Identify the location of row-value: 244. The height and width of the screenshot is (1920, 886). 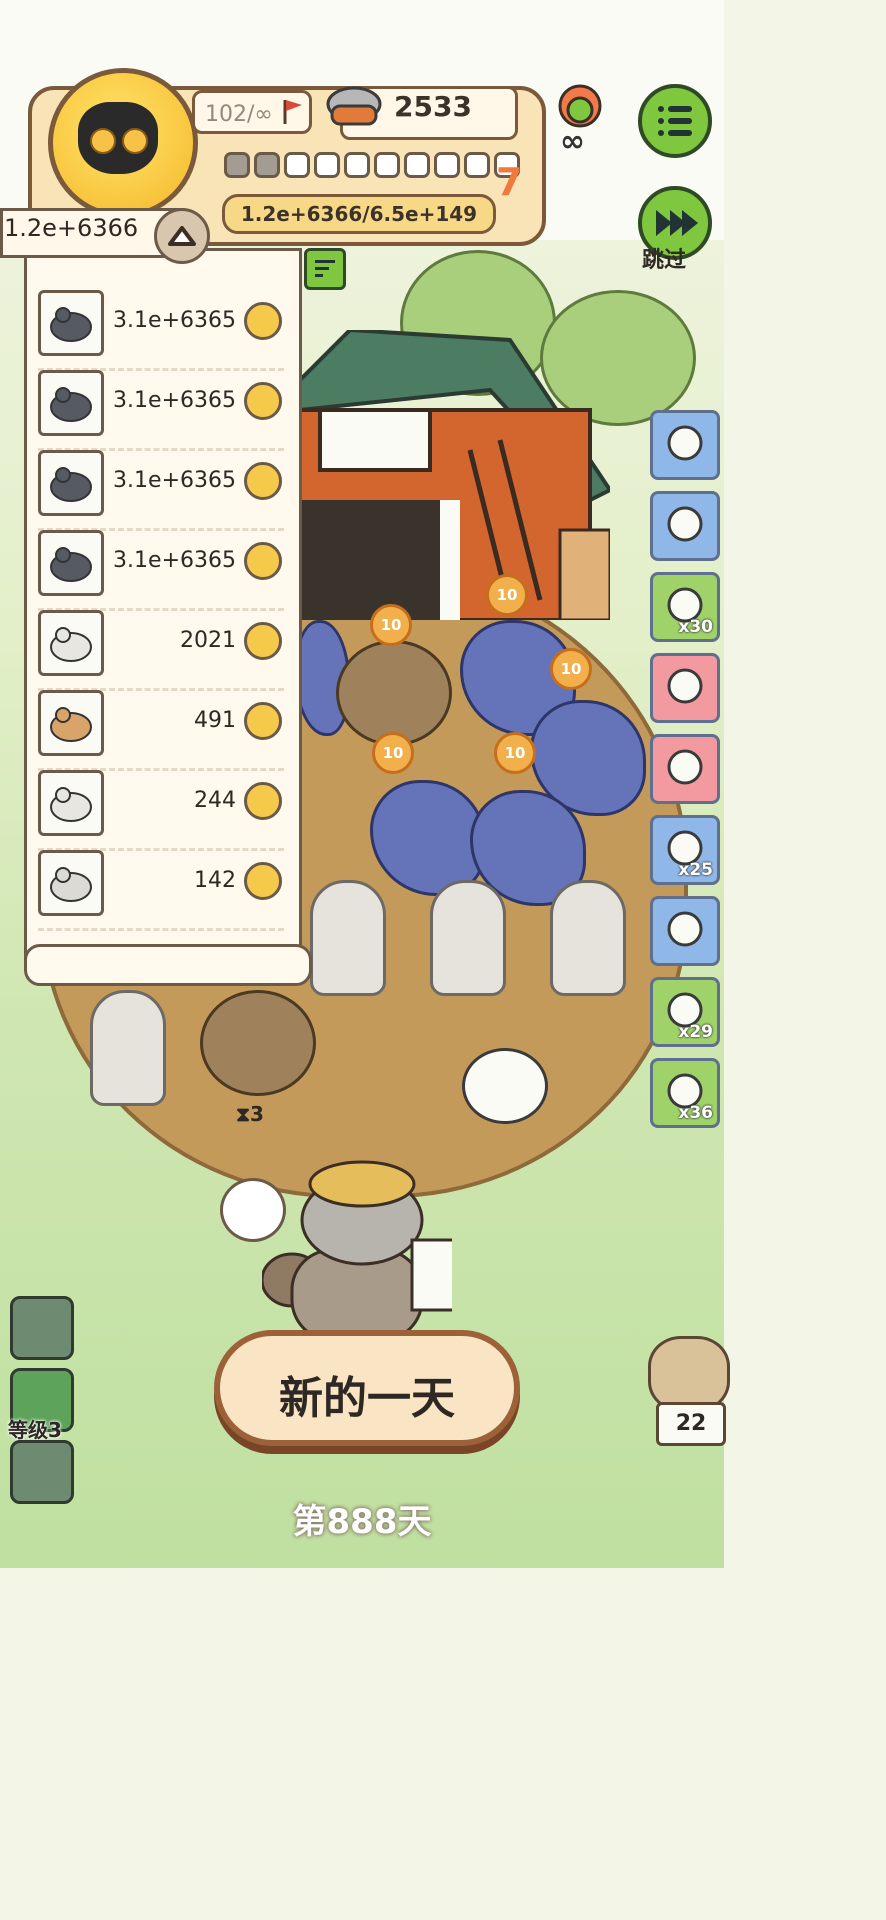
(215, 800).